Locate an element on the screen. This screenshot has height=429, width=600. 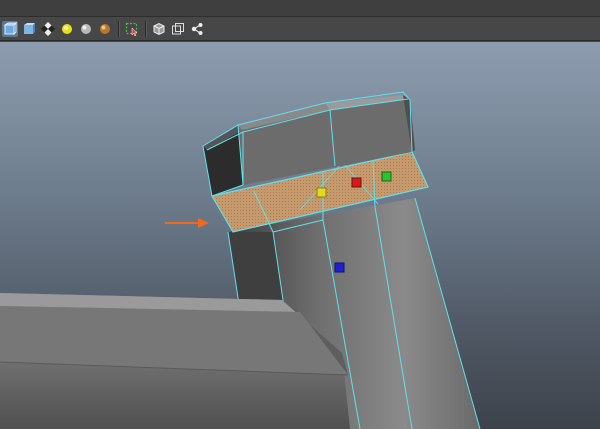
ambient-occlusion-button is located at coordinates (105, 29).